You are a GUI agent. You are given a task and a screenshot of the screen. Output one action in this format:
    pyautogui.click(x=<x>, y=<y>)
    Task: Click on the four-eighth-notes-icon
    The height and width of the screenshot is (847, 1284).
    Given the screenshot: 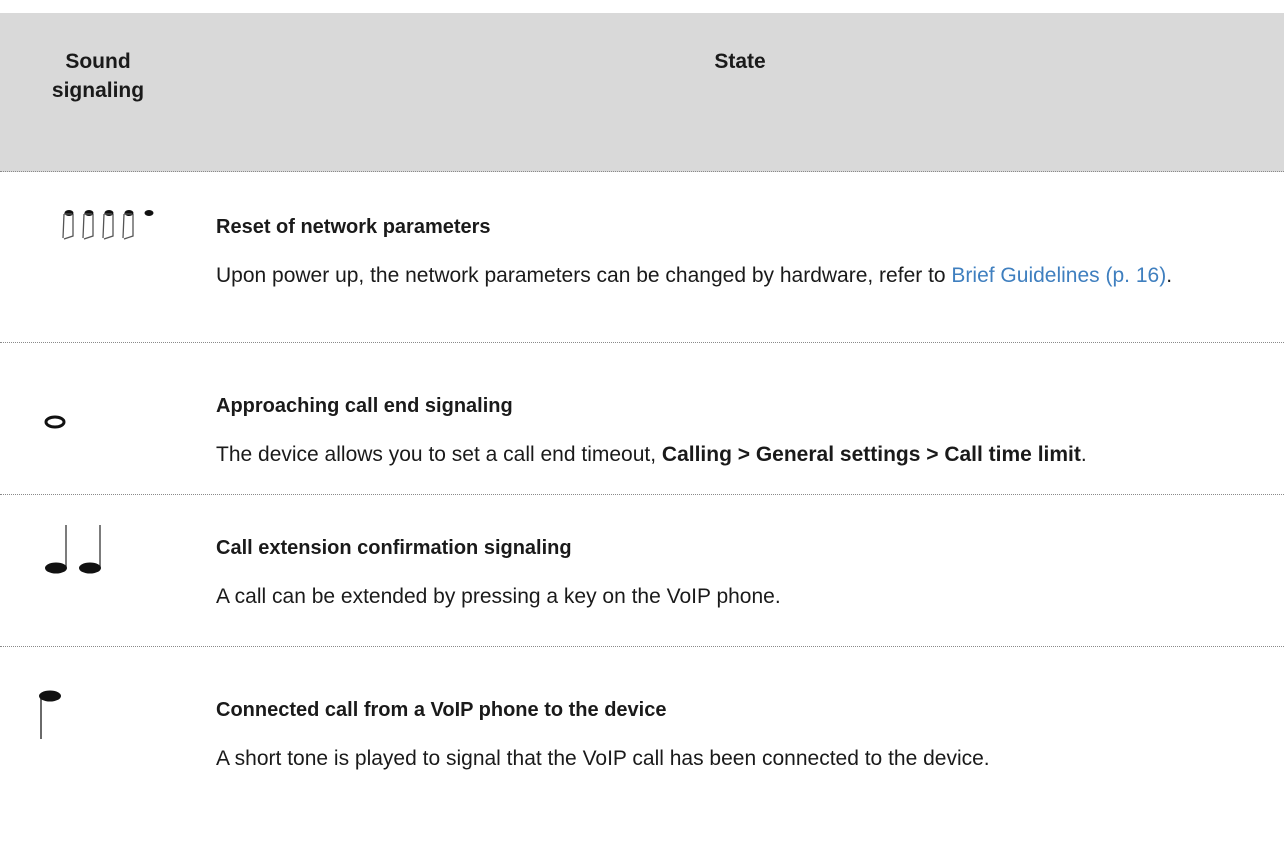 What is the action you would take?
    pyautogui.click(x=108, y=225)
    